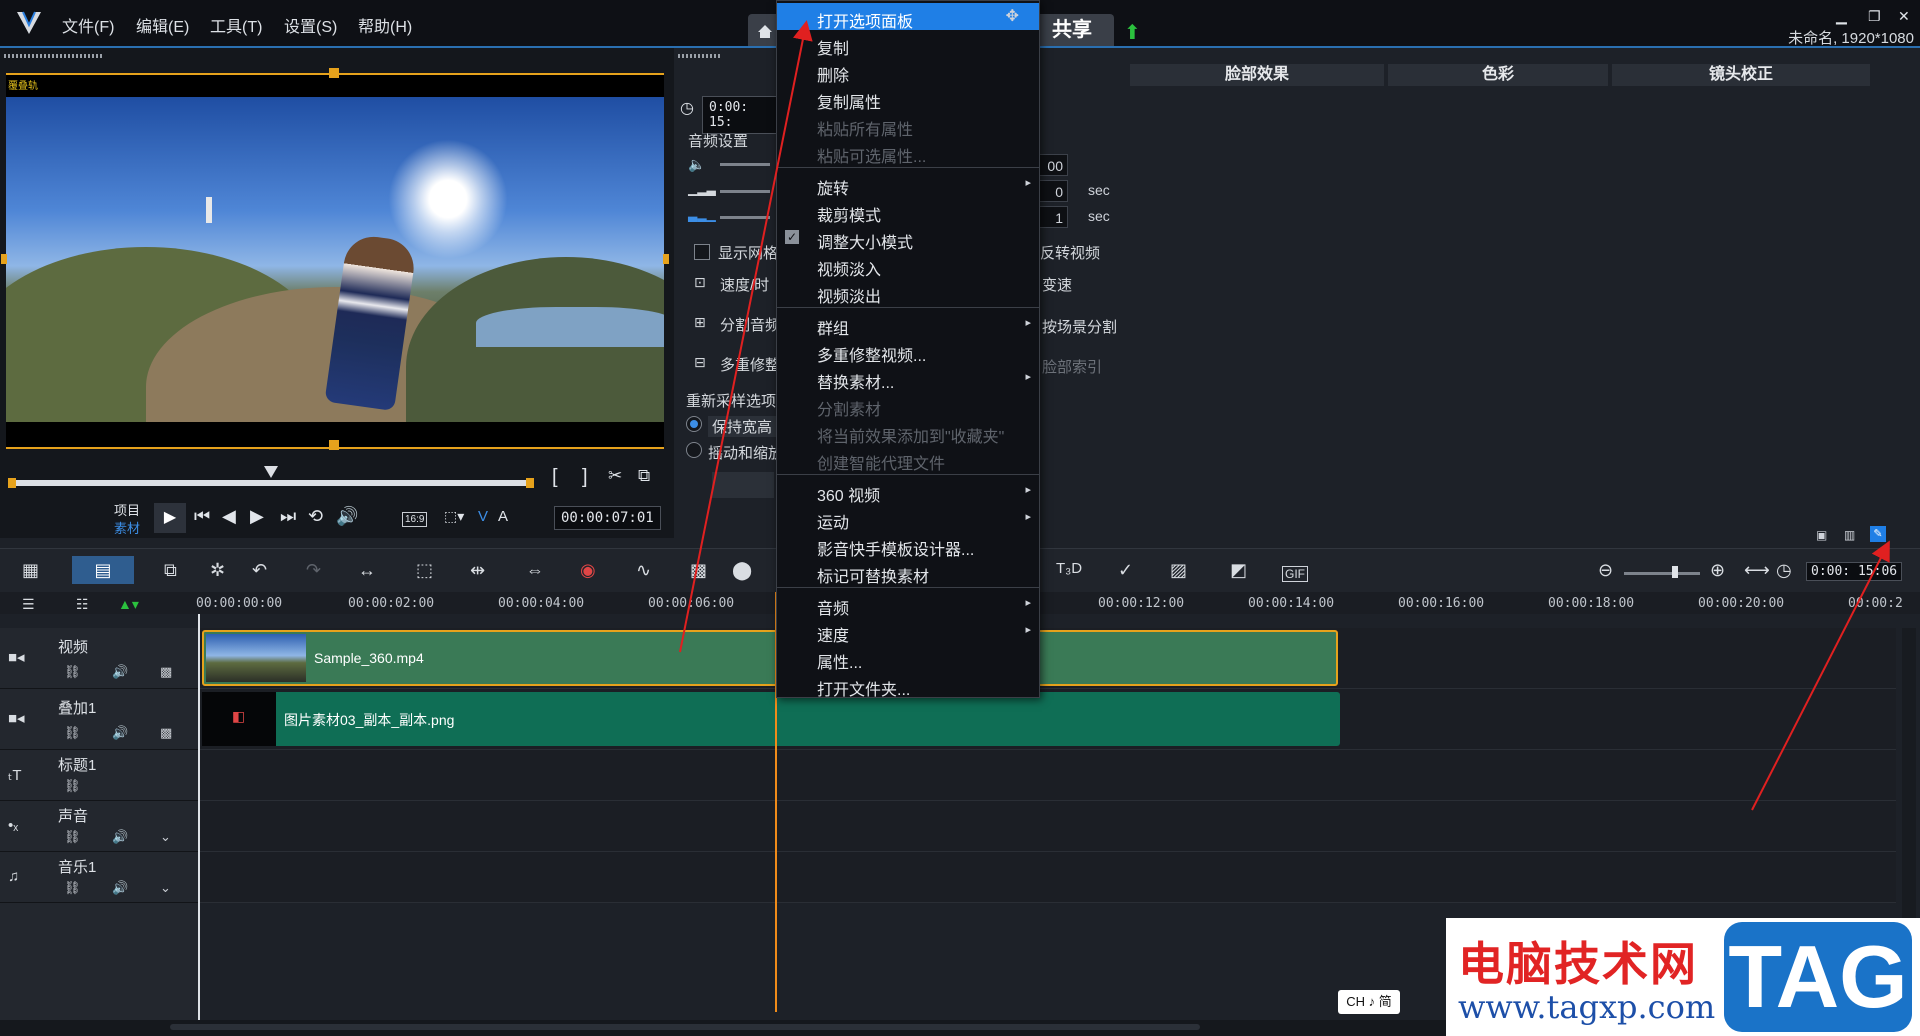  What do you see at coordinates (415, 519) in the screenshot?
I see `aspect-ratio-button: 16:9` at bounding box center [415, 519].